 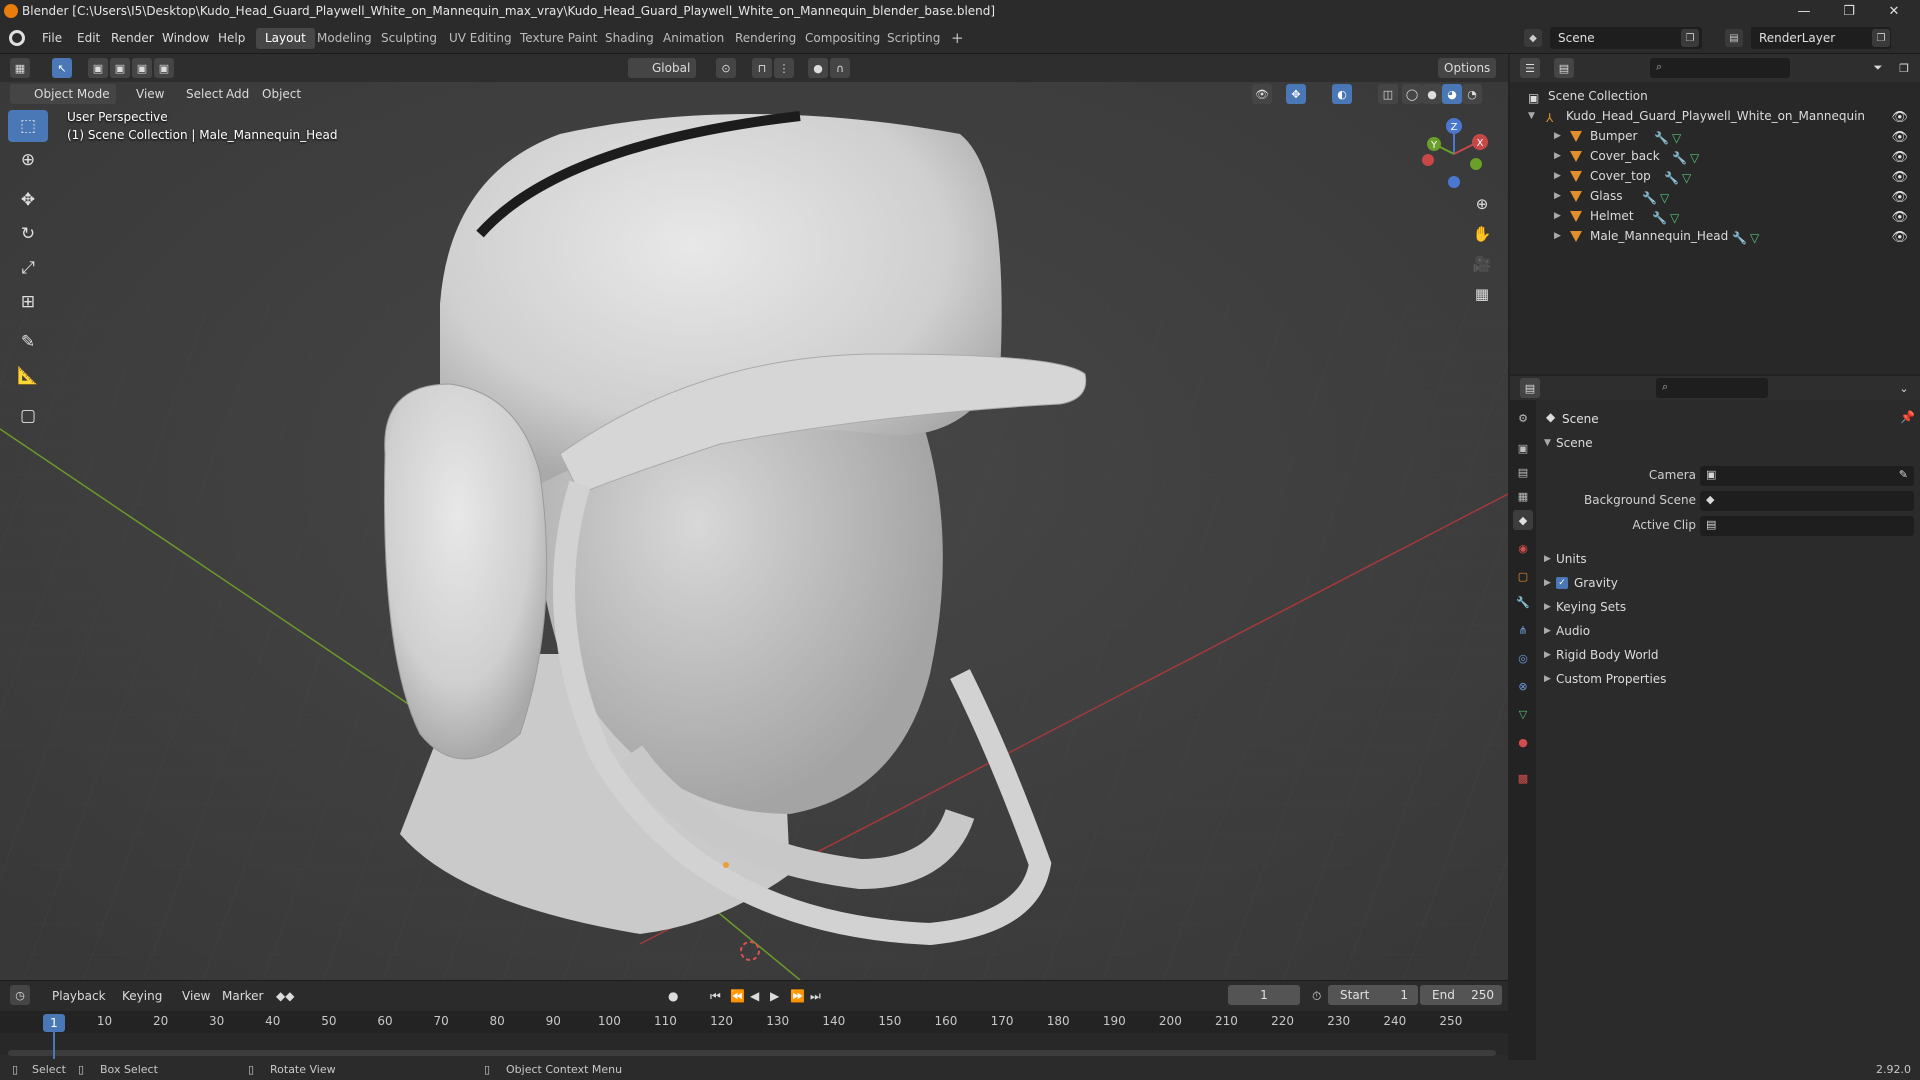 I want to click on pin-icon: 📌, so click(x=1907, y=417).